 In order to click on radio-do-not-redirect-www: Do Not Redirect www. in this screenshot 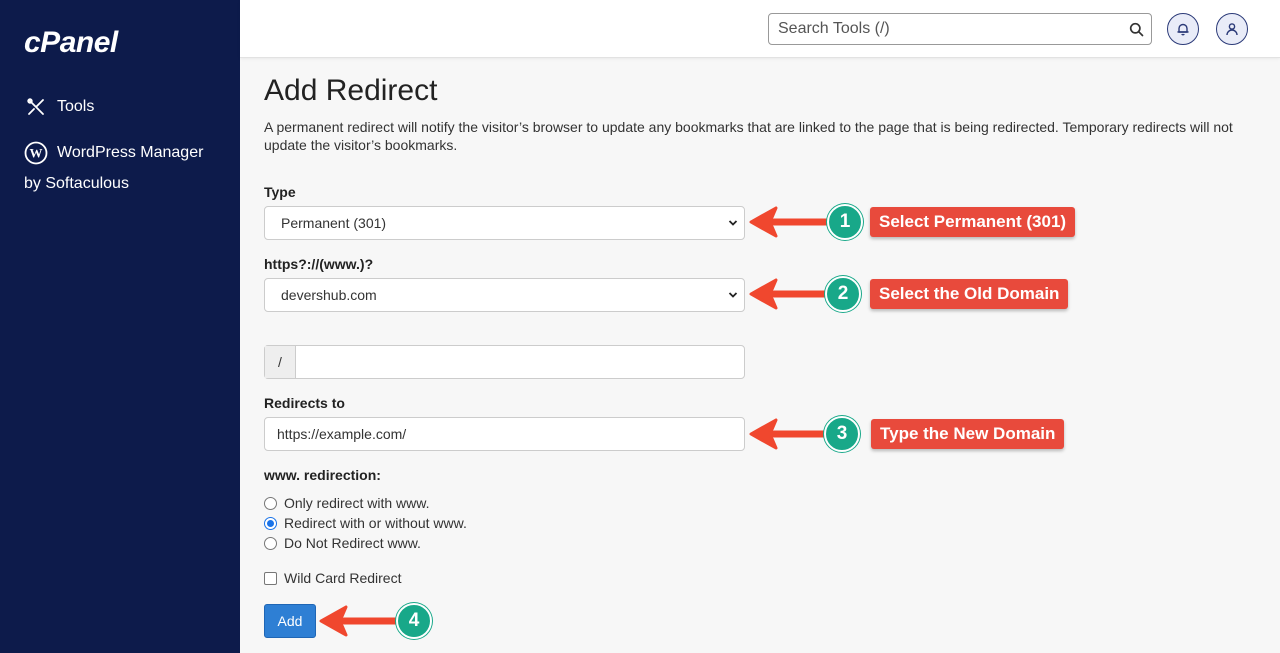, I will do `click(342, 543)`.